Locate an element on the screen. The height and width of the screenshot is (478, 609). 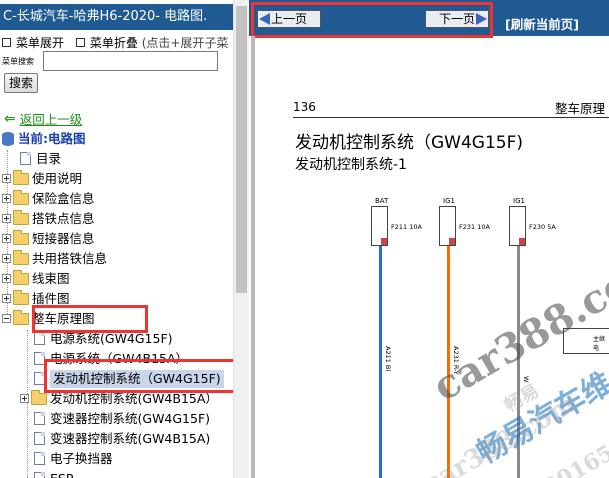
diagram-title: 发动机控制系统（GW4G15F) is located at coordinates (409, 143).